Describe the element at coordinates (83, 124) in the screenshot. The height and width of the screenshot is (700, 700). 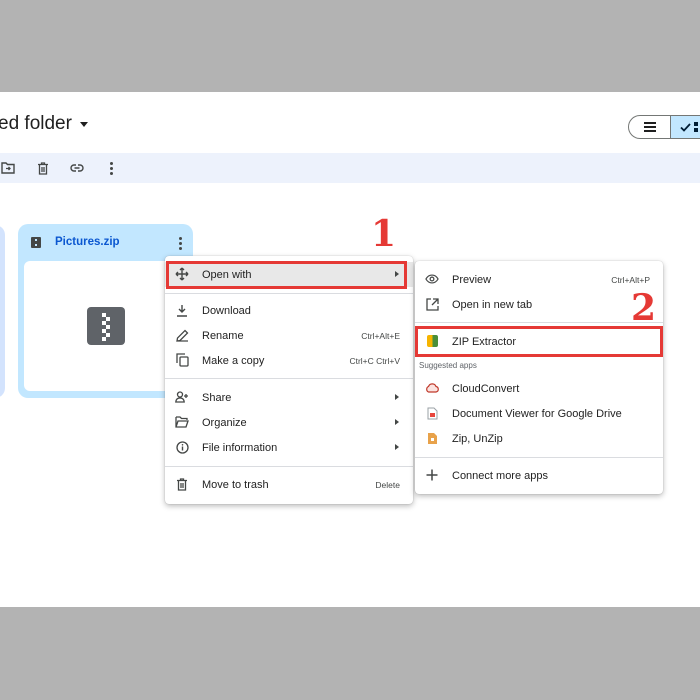
I see `caret-down-icon` at that location.